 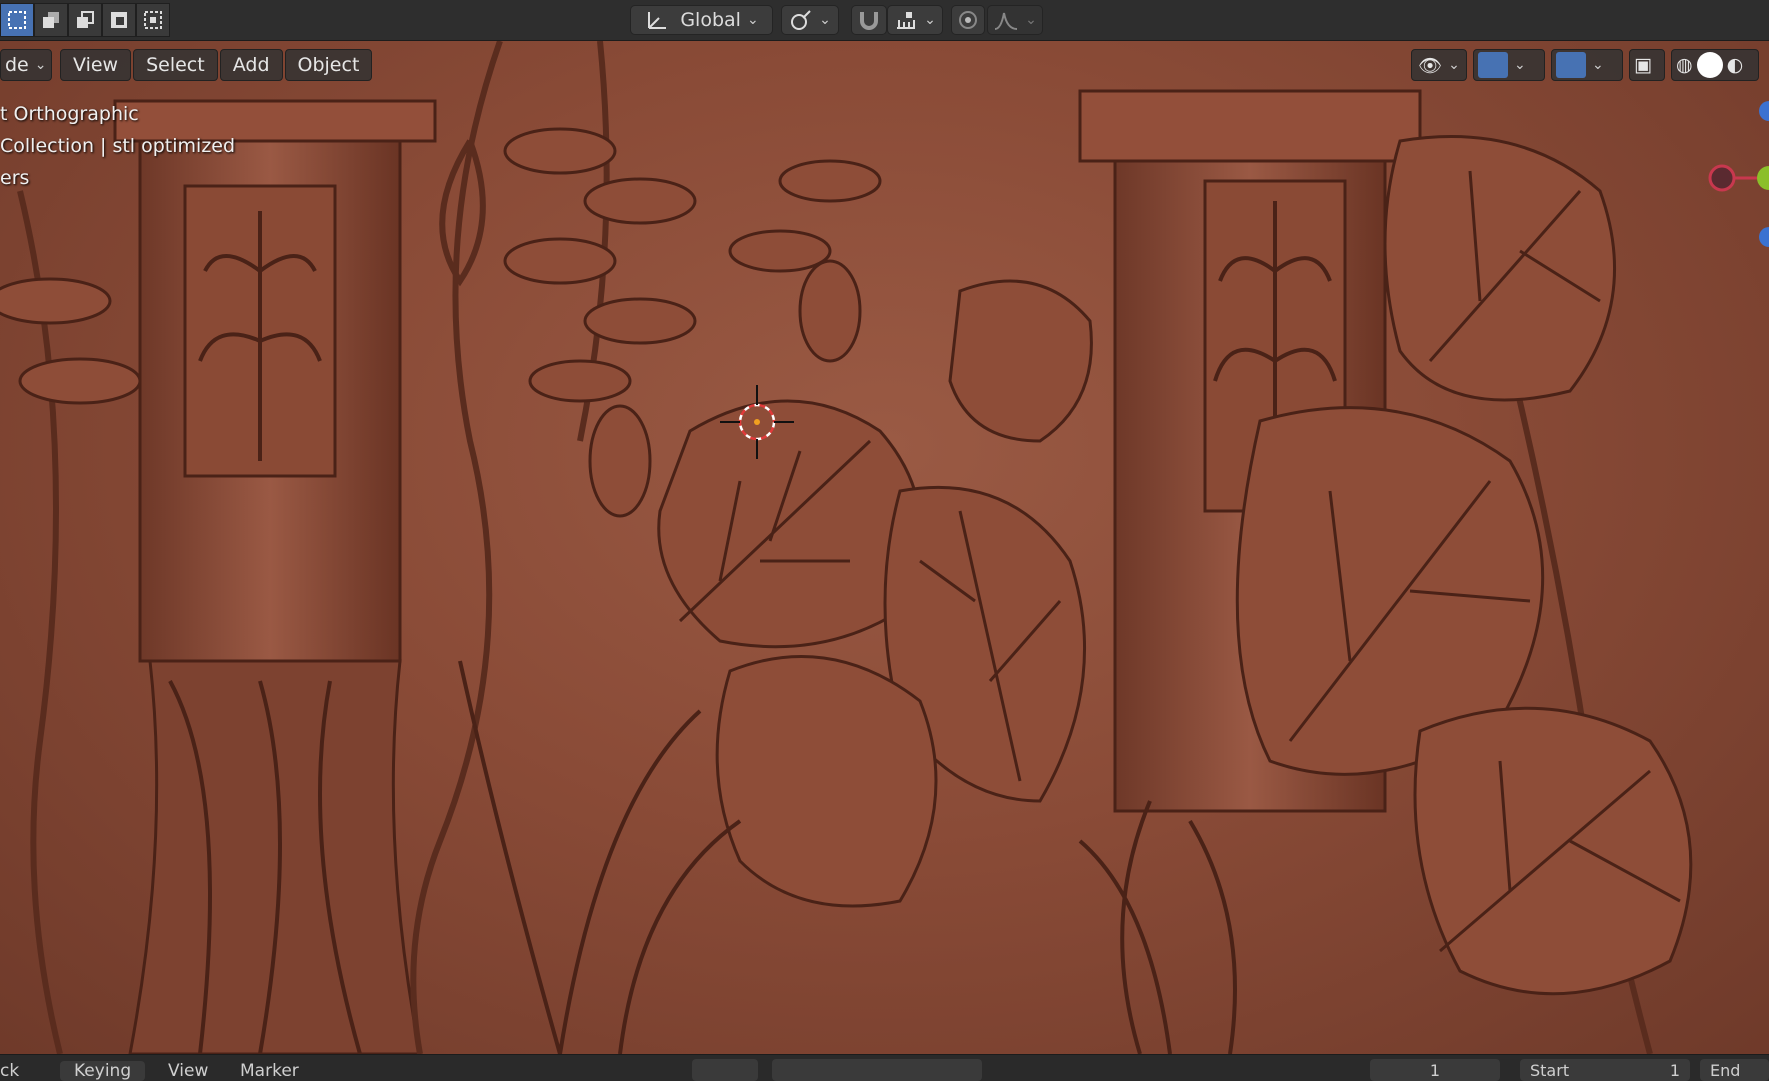 I want to click on snap-toggle, so click(x=869, y=20).